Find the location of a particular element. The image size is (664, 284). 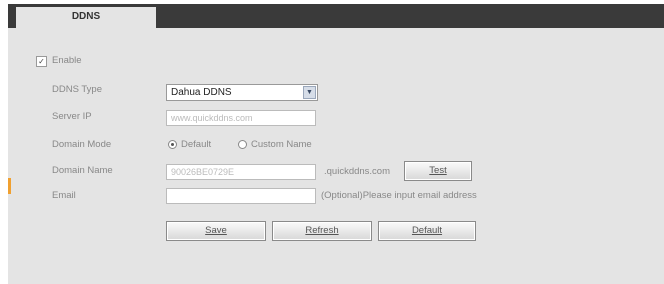

domain-name-field: 90026BE0729E is located at coordinates (241, 172).